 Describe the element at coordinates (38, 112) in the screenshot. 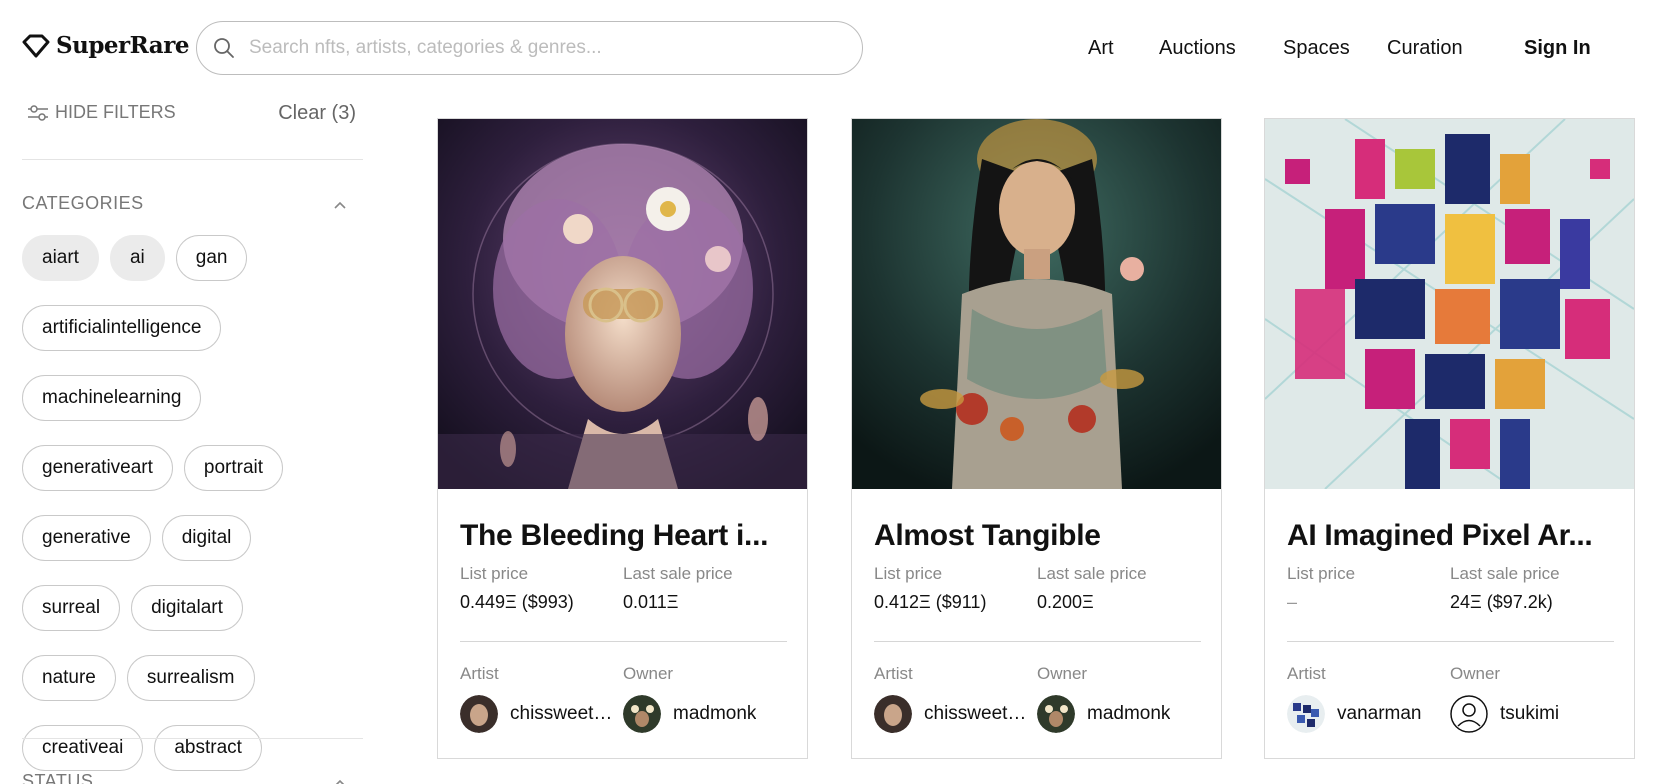

I see `filter-sliders-icon` at that location.